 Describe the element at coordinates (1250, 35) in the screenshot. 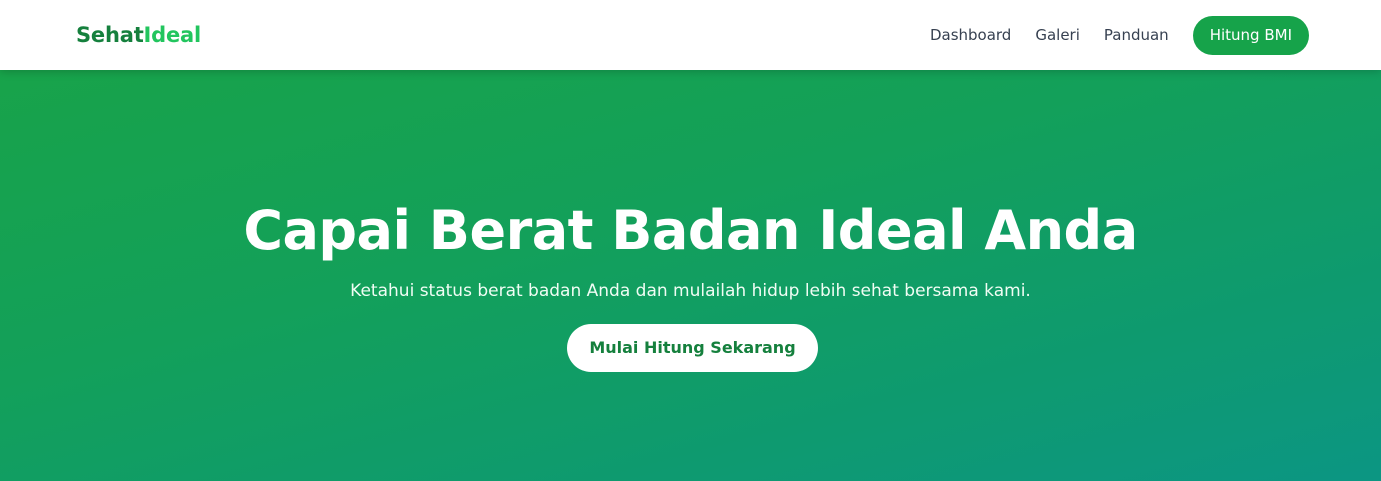

I see `hitung-bmi-button: Hitung BMI` at that location.